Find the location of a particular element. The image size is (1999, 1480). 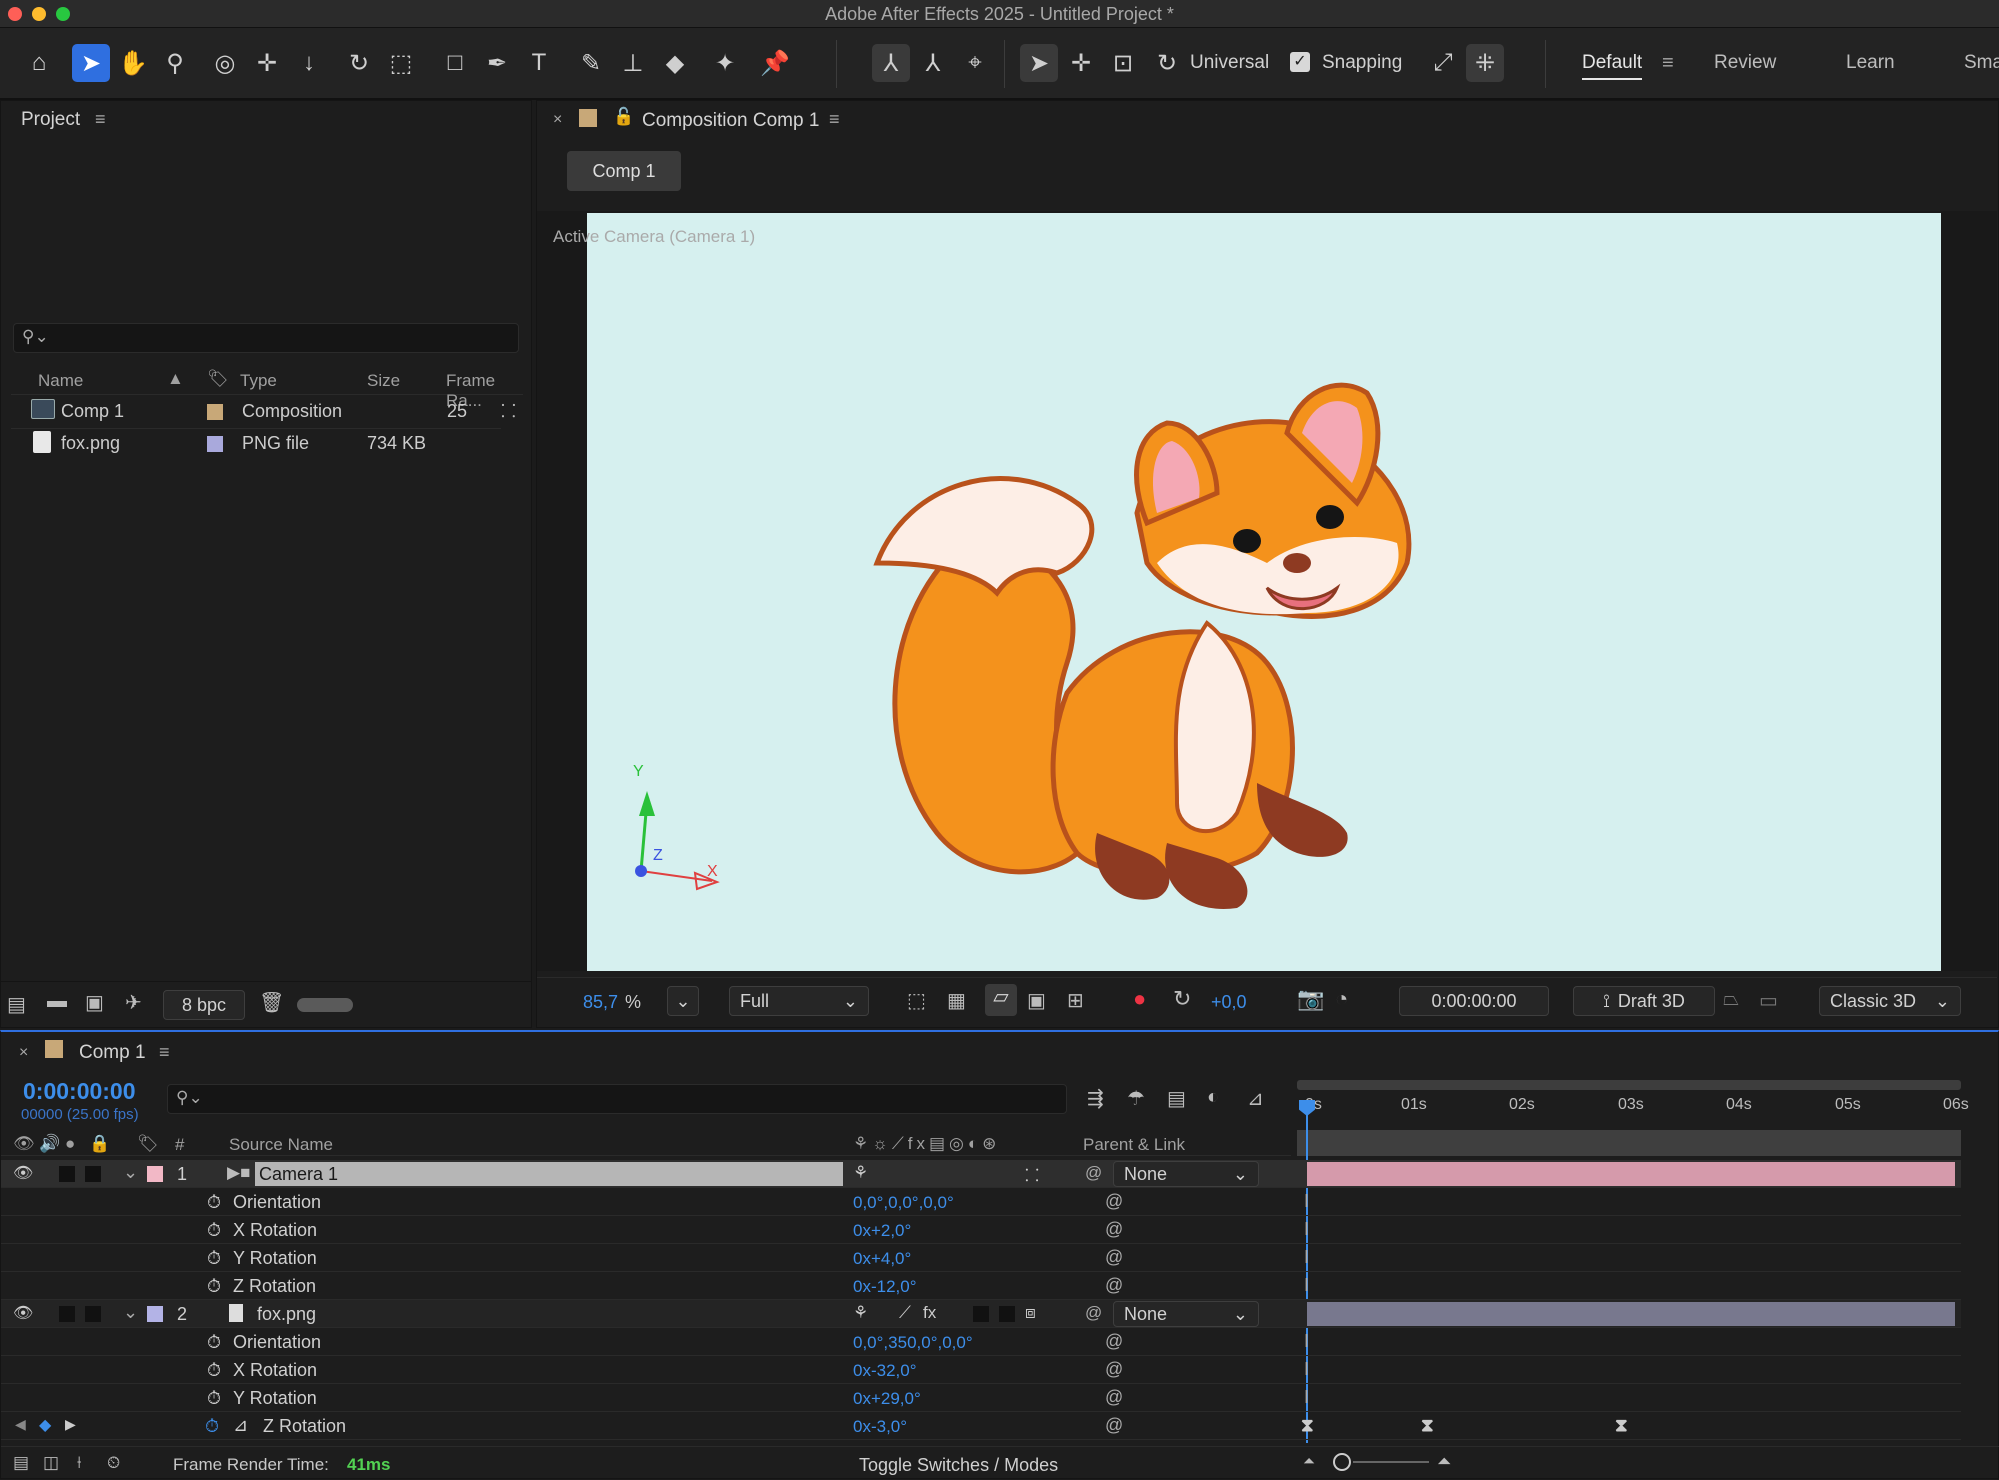

layer-row-camera: 👁 ⌄ 1 ▶■ Camera 1 ⚘ ⸬ @ None ⌄ is located at coordinates (981, 1174).